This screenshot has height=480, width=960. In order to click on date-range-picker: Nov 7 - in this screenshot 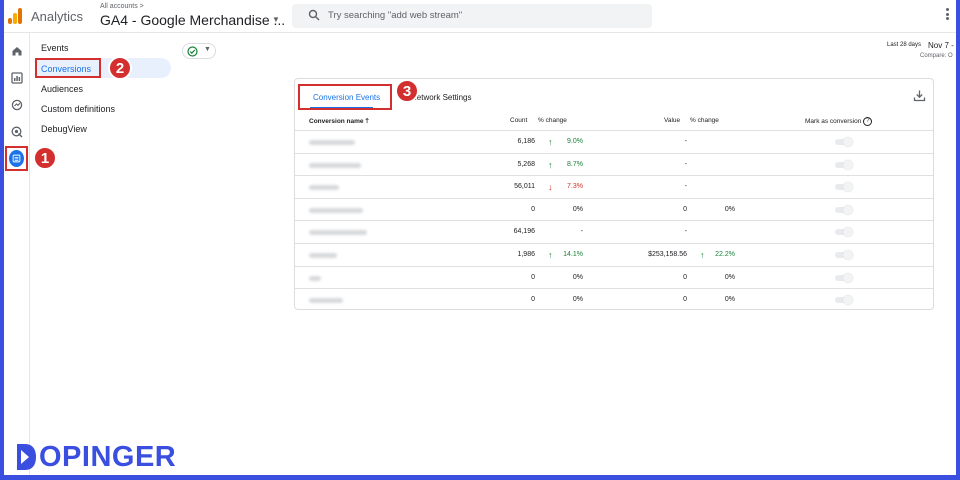, I will do `click(941, 45)`.